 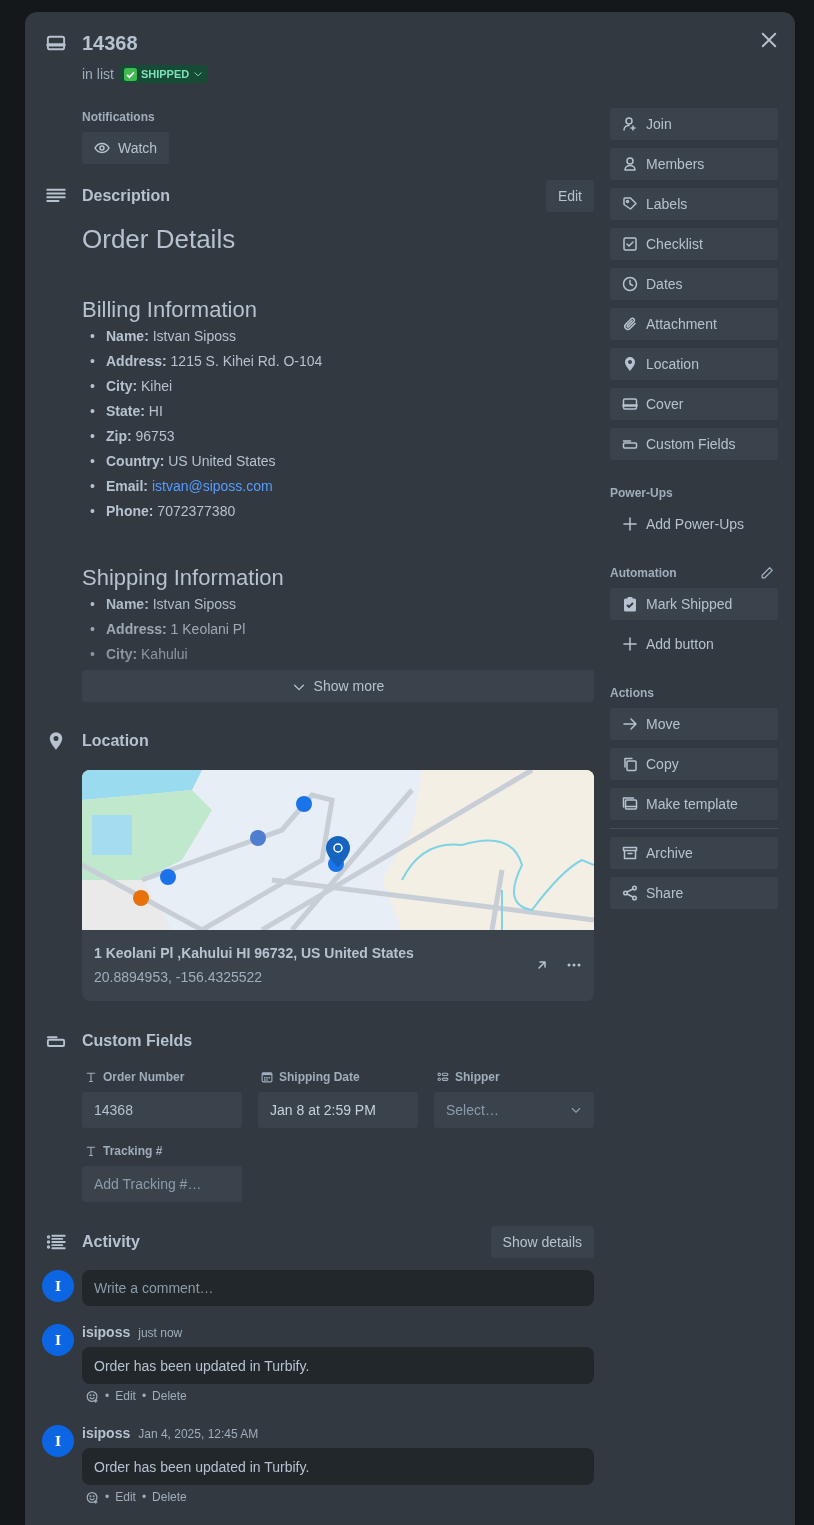 I want to click on activity-icon, so click(x=56, y=1242).